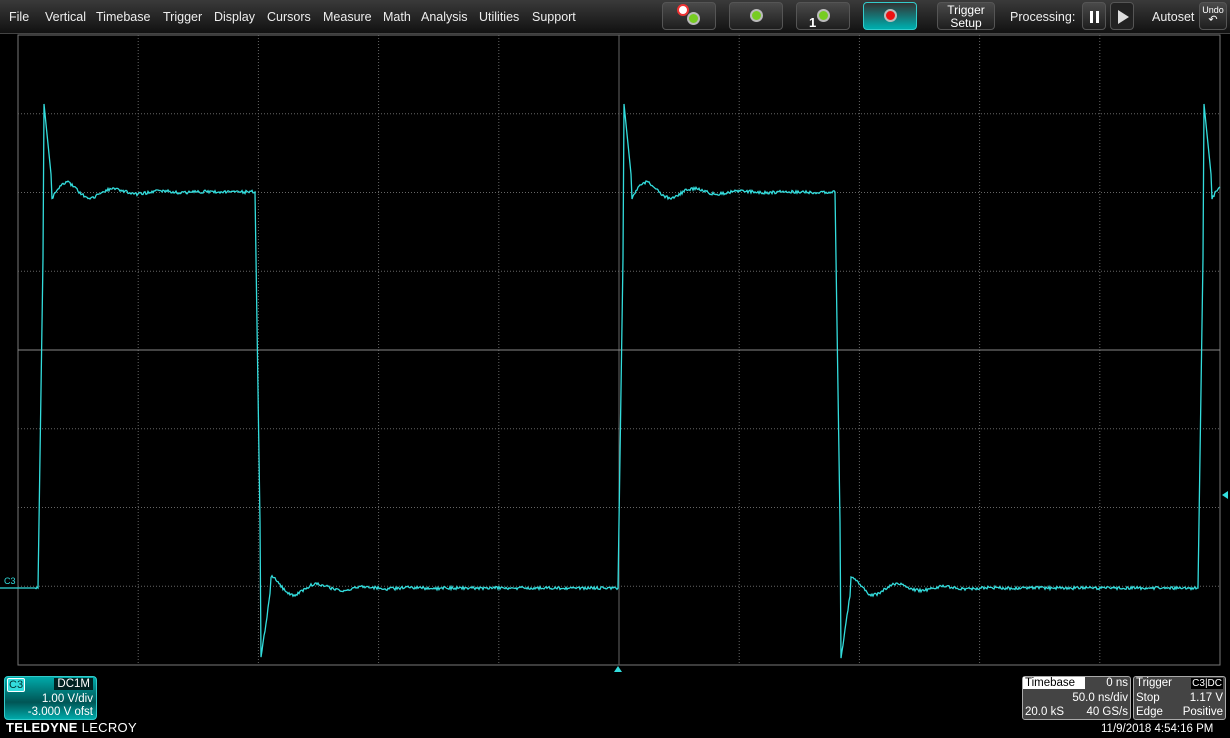  I want to click on menu-math: Math, so click(397, 17).